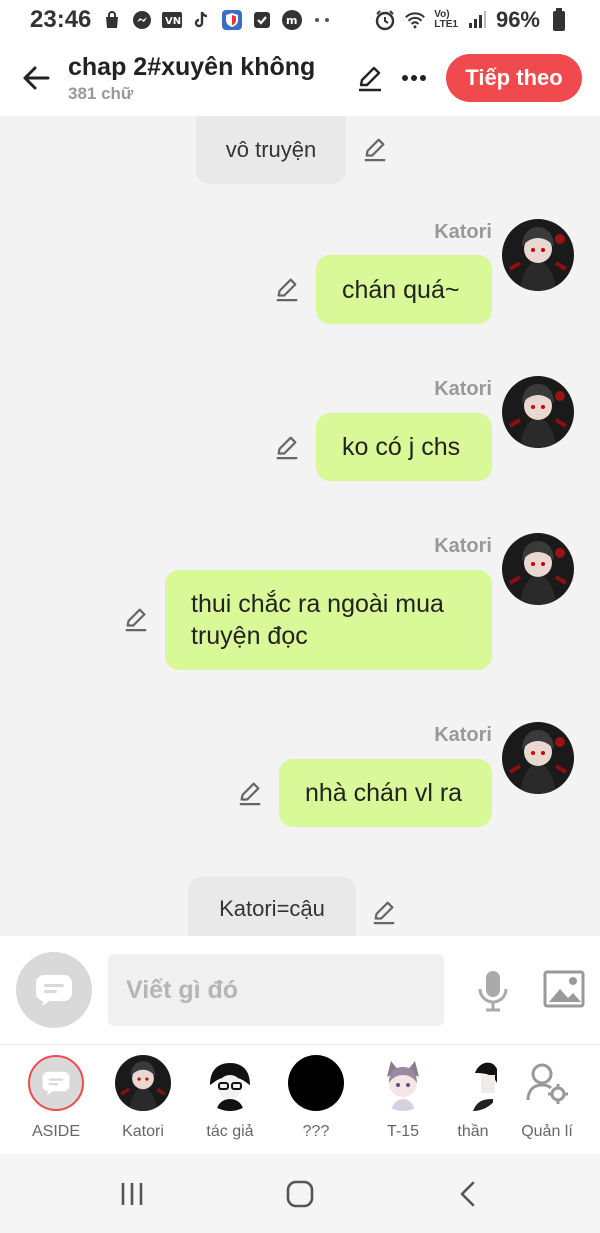 The width and height of the screenshot is (600, 1233). What do you see at coordinates (473, 1131) in the screenshot?
I see `character-name: thần` at bounding box center [473, 1131].